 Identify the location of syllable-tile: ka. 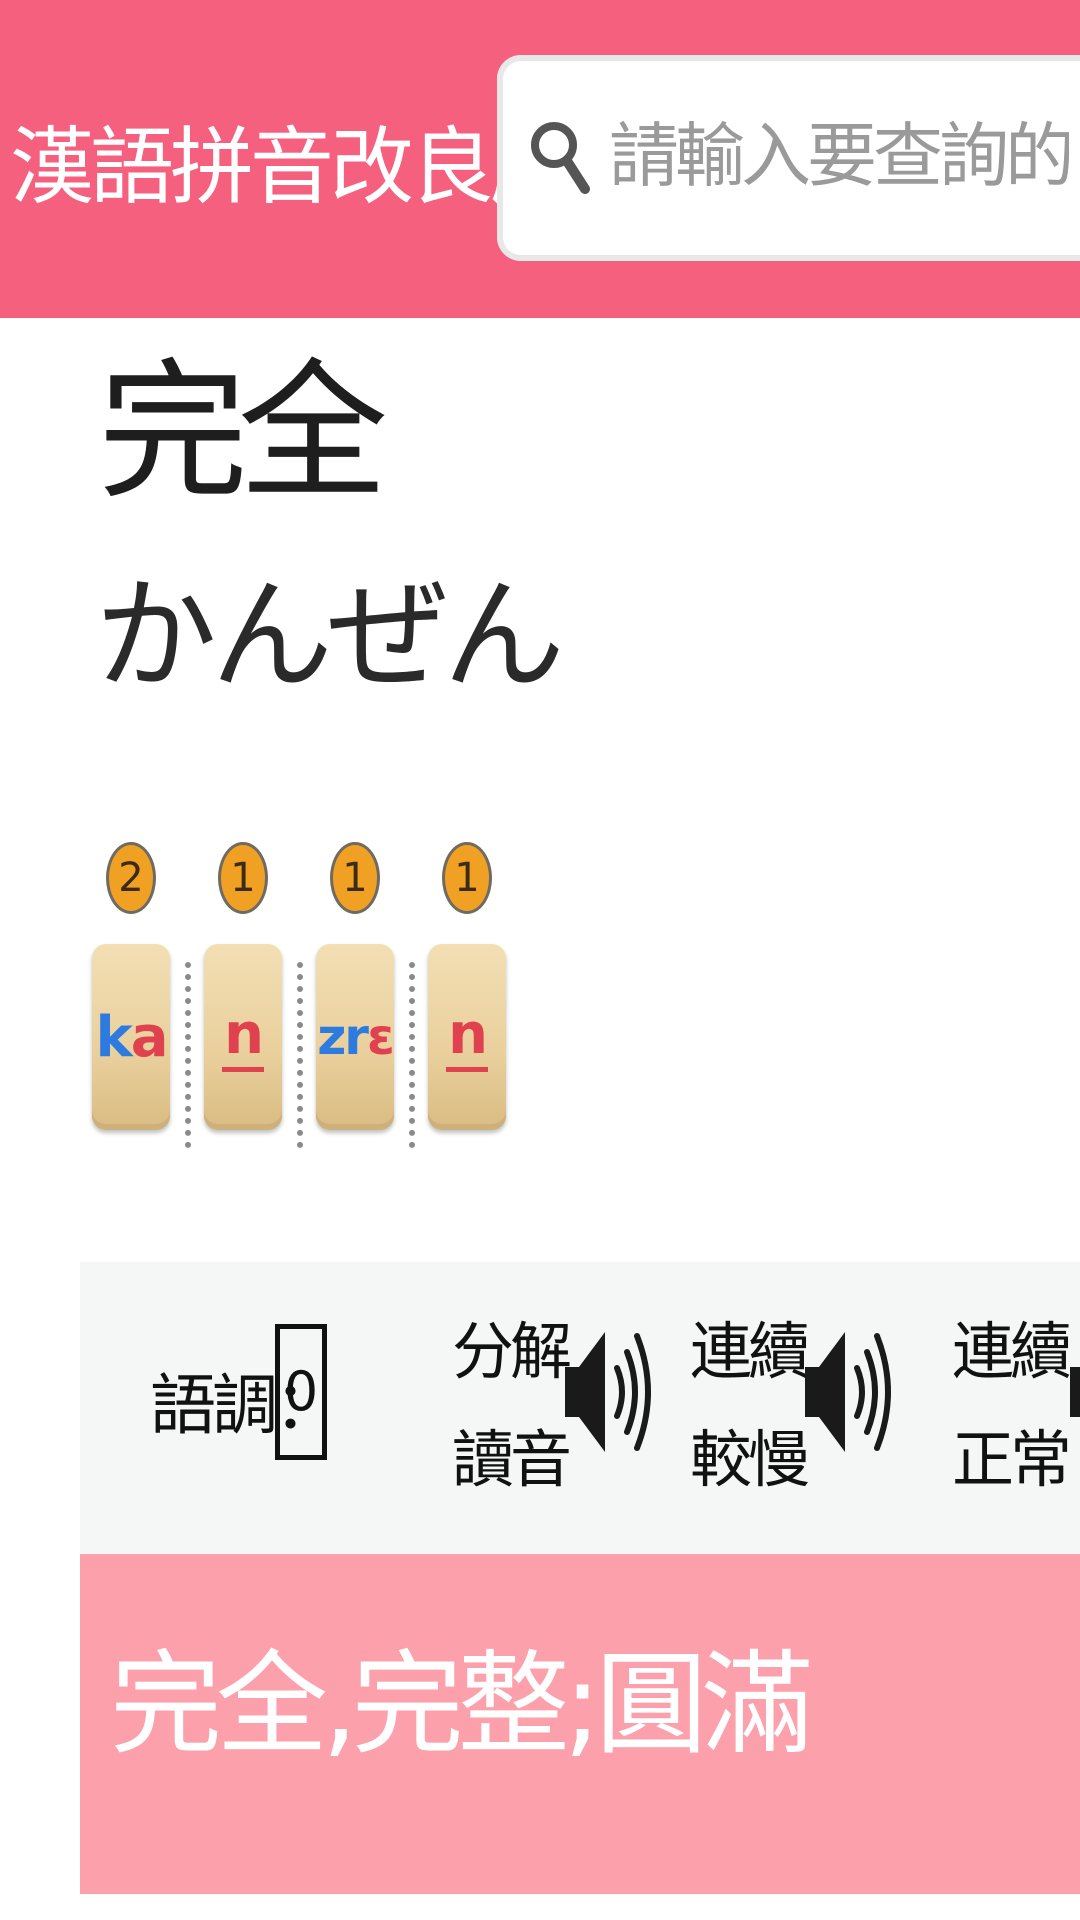
(131, 1037).